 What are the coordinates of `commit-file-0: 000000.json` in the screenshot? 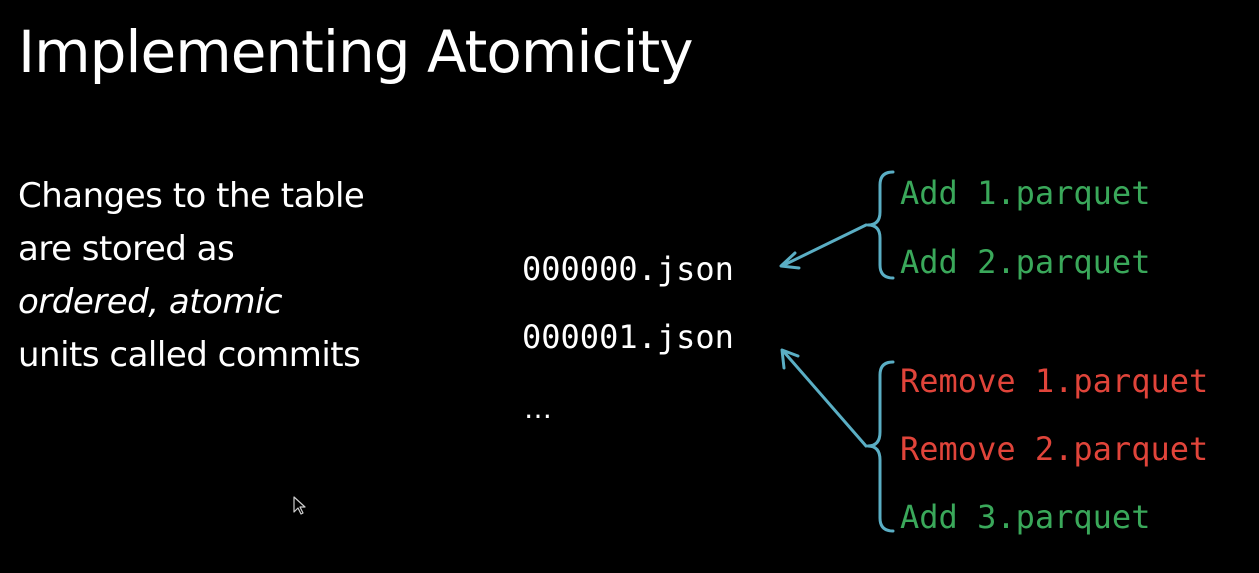 It's located at (628, 269).